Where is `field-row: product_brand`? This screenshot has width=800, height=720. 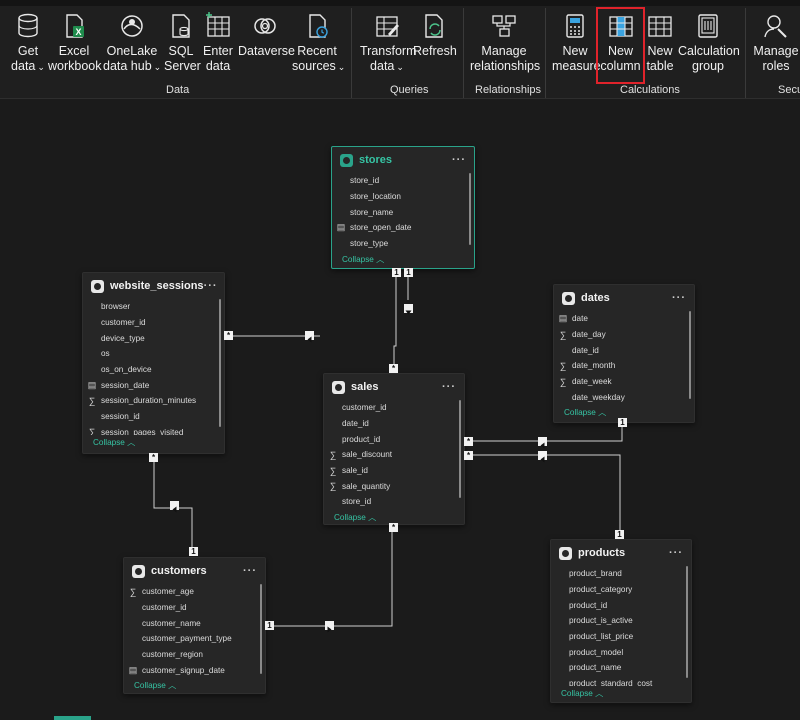 field-row: product_brand is located at coordinates (621, 574).